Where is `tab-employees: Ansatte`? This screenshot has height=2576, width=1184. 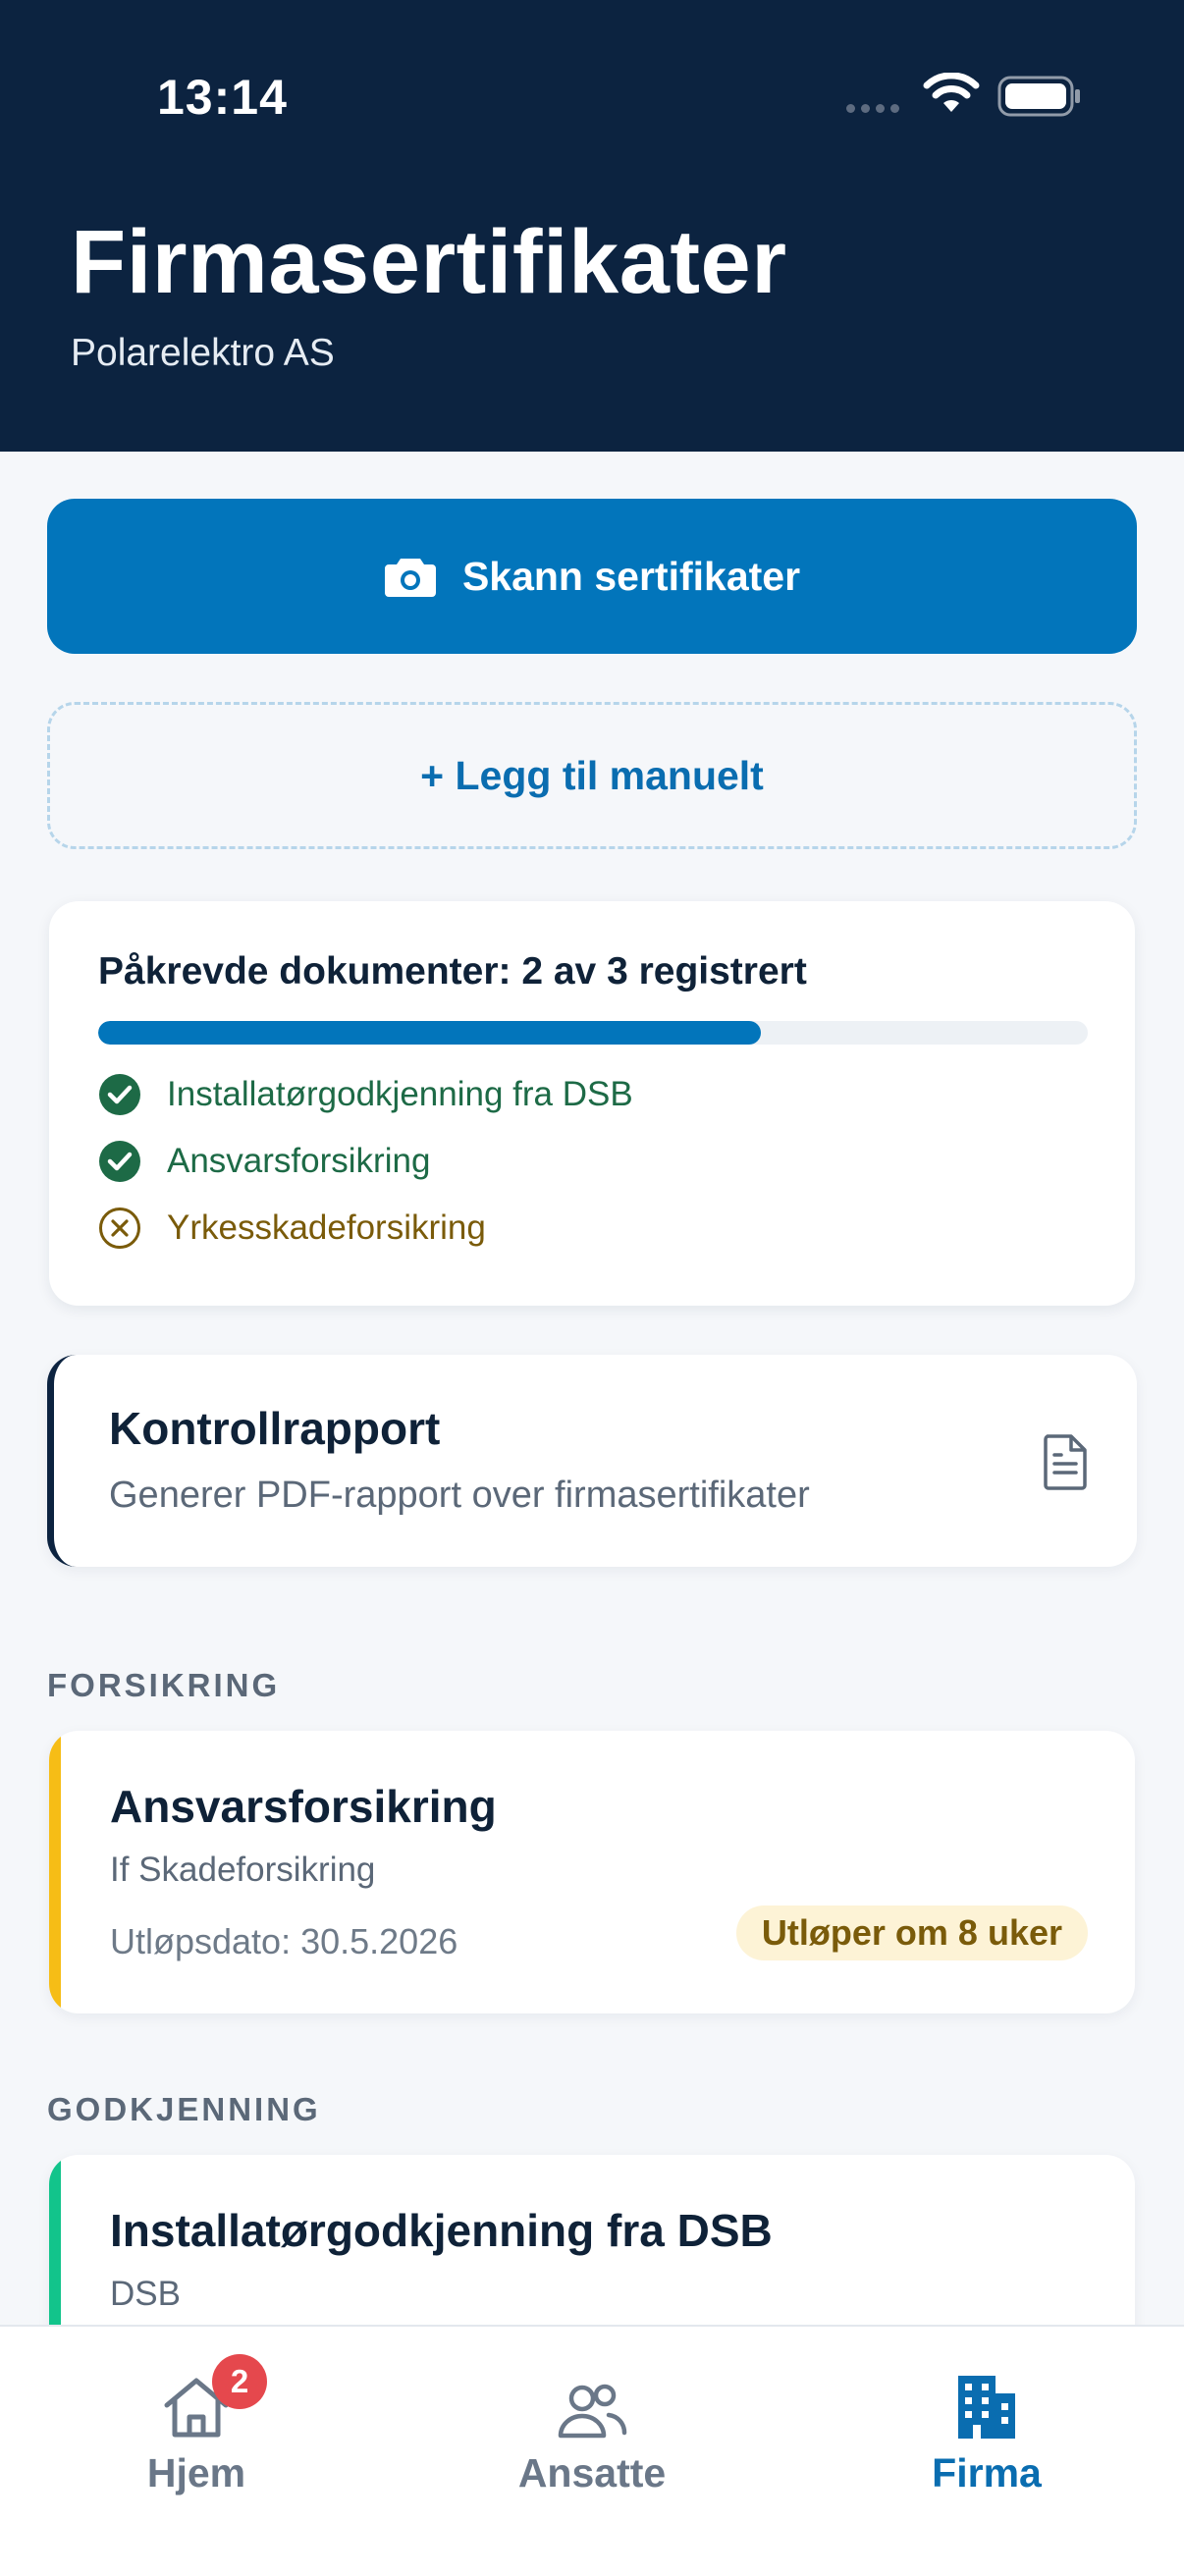
tab-employees: Ansatte is located at coordinates (592, 2430).